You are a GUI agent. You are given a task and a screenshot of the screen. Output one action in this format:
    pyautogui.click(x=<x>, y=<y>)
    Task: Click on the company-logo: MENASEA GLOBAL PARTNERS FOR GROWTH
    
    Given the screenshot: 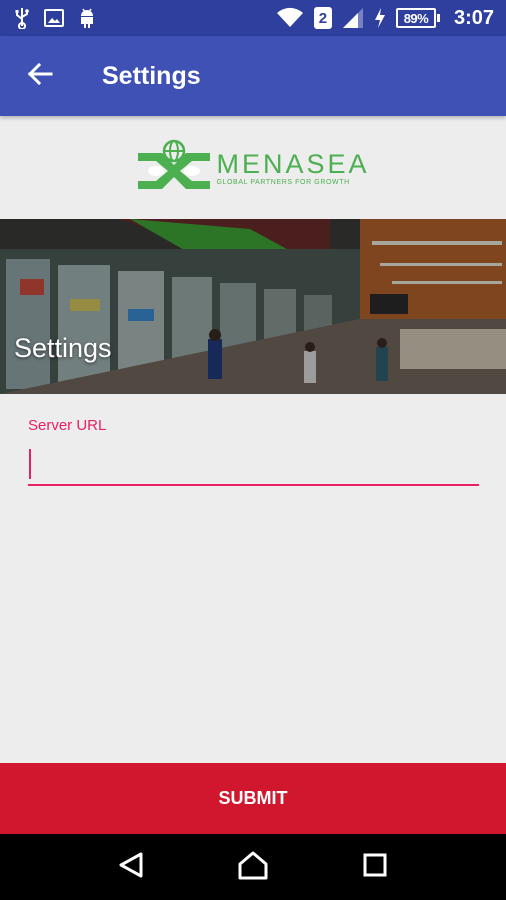 What is the action you would take?
    pyautogui.click(x=252, y=167)
    